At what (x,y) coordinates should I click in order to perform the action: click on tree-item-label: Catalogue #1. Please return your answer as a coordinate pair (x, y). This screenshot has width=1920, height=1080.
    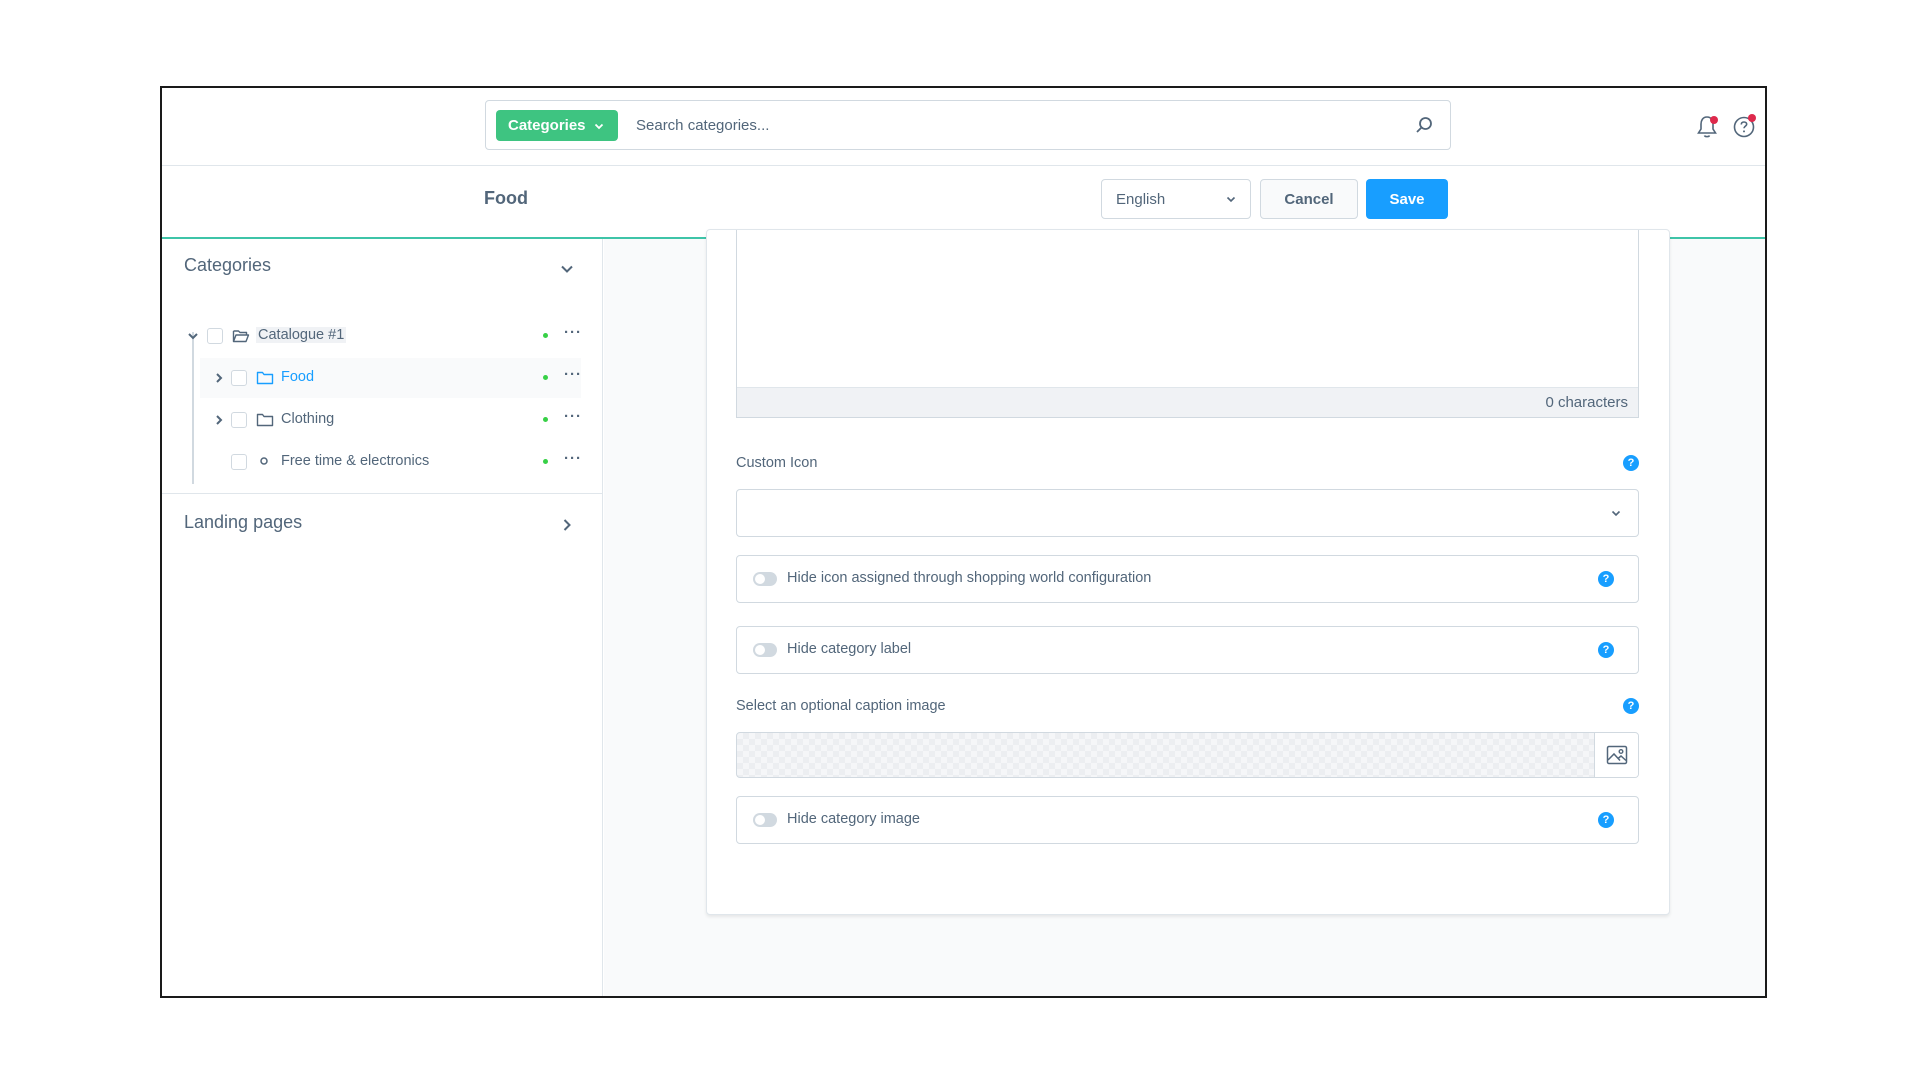
    Looking at the image, I should click on (301, 335).